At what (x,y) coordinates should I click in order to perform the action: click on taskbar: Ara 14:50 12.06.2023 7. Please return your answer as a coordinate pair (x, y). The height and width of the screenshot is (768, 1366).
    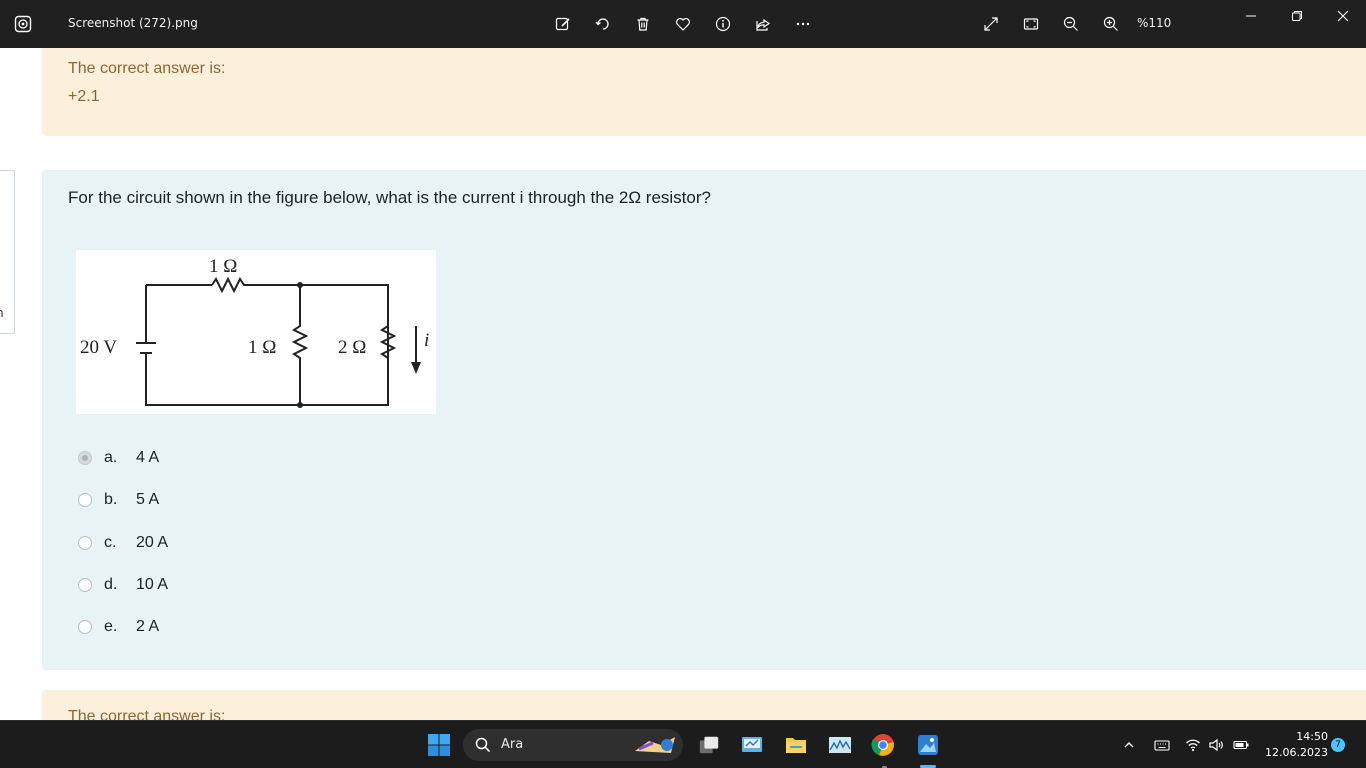
    Looking at the image, I should click on (683, 744).